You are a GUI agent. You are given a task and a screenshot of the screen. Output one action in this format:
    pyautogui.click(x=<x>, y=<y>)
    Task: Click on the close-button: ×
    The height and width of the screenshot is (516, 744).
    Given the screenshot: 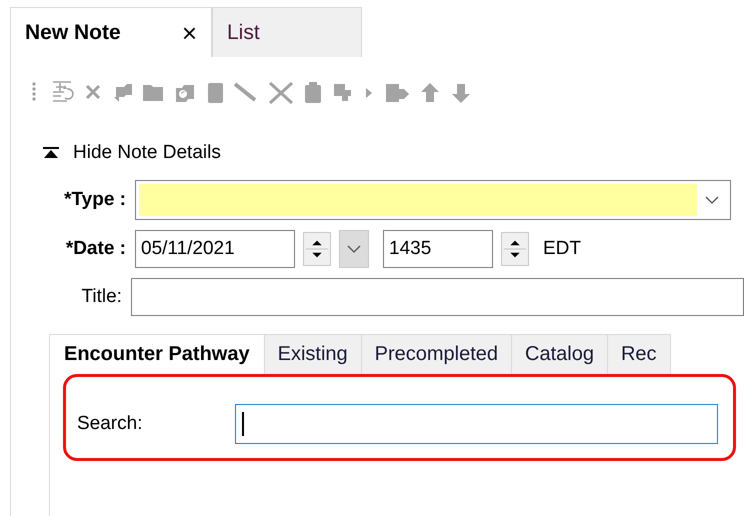 What is the action you would take?
    pyautogui.click(x=189, y=33)
    